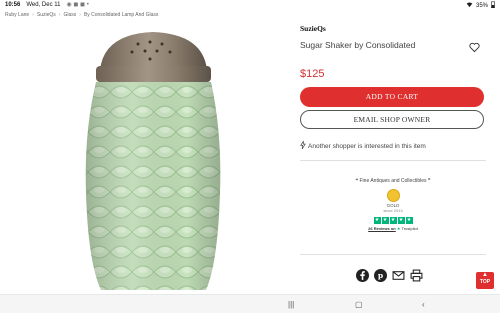 The image size is (500, 313). I want to click on breadcrumb-item: SuzieQs, so click(46, 15).